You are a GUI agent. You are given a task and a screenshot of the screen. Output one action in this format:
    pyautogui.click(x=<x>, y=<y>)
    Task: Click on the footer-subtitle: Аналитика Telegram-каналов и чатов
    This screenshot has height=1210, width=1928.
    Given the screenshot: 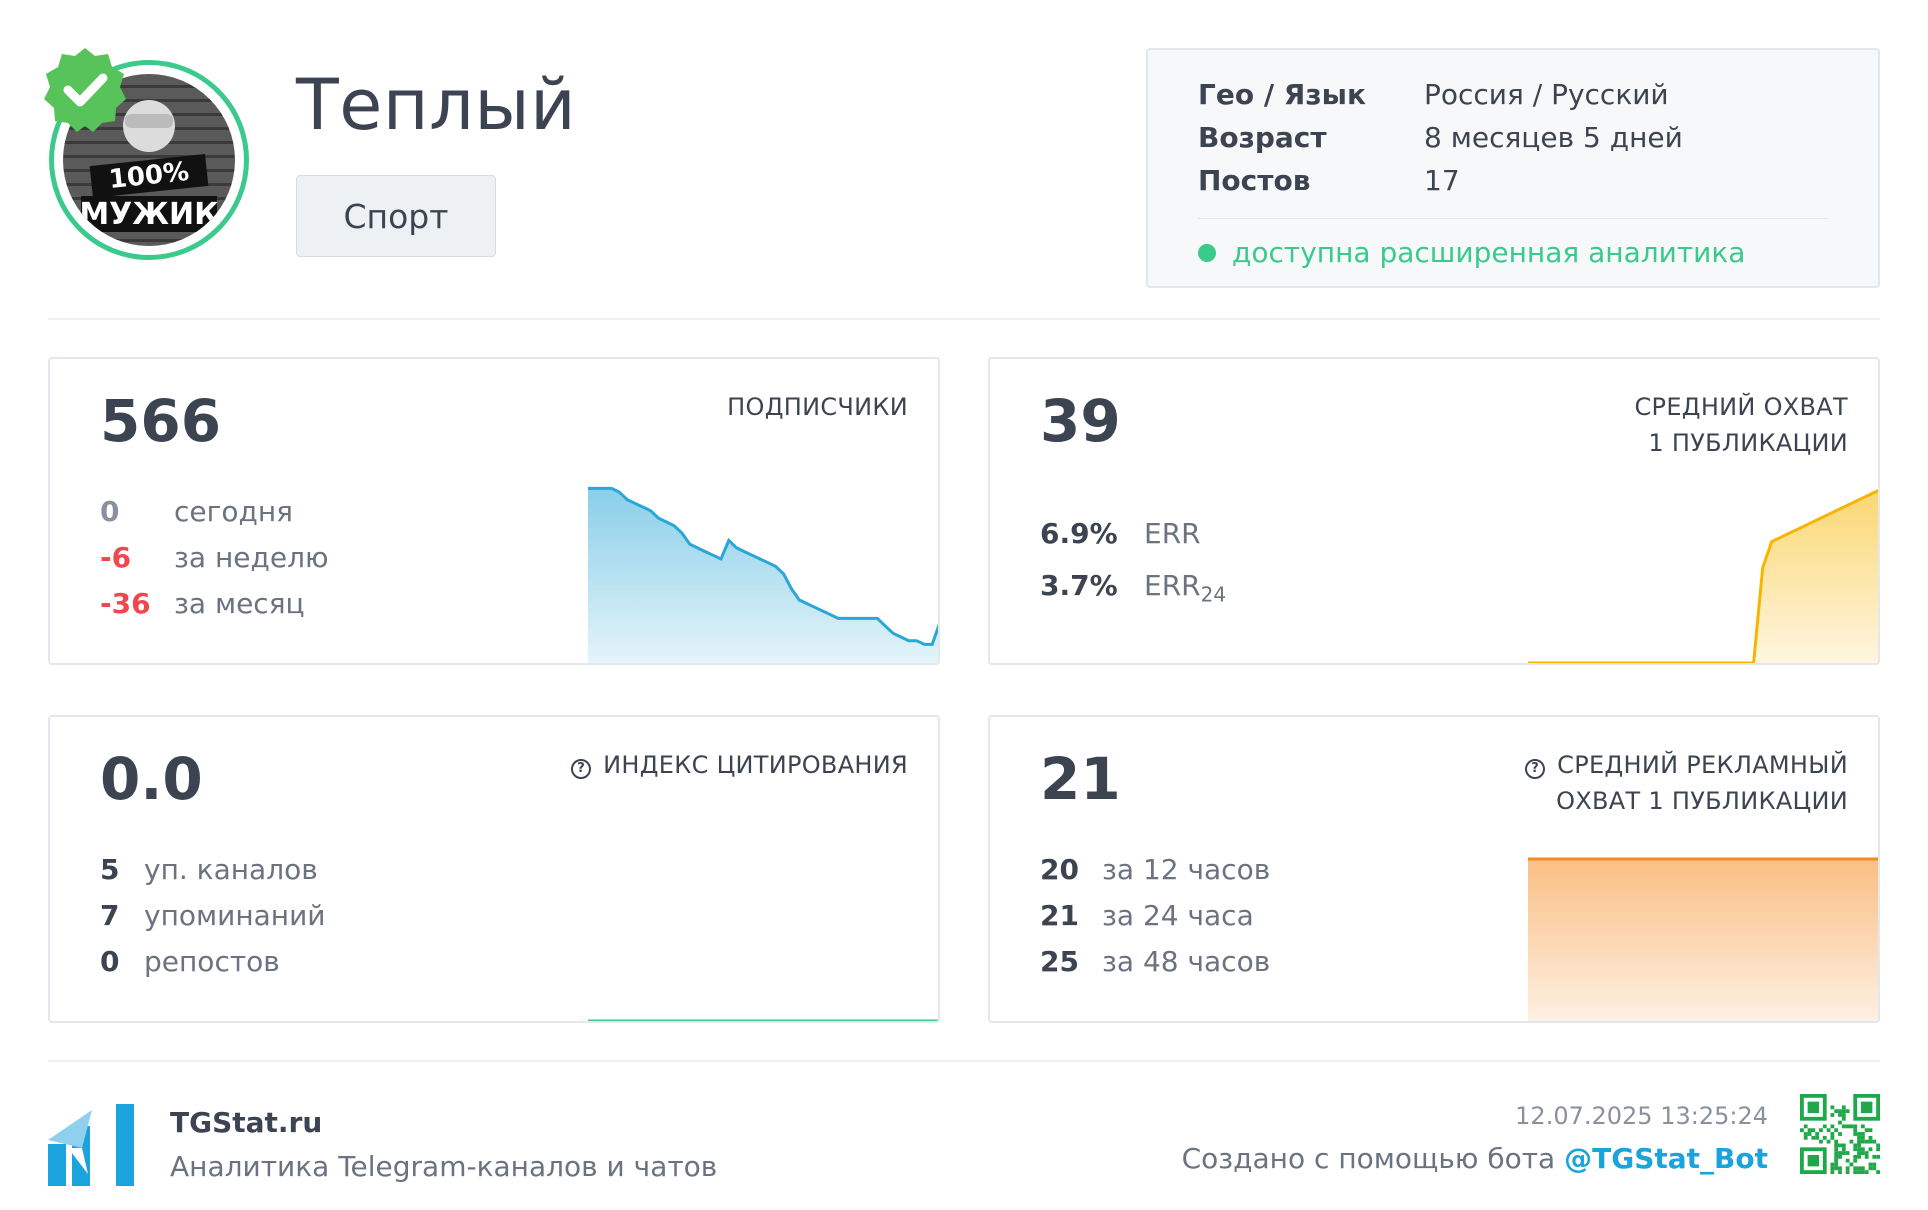 What is the action you would take?
    pyautogui.click(x=444, y=1166)
    